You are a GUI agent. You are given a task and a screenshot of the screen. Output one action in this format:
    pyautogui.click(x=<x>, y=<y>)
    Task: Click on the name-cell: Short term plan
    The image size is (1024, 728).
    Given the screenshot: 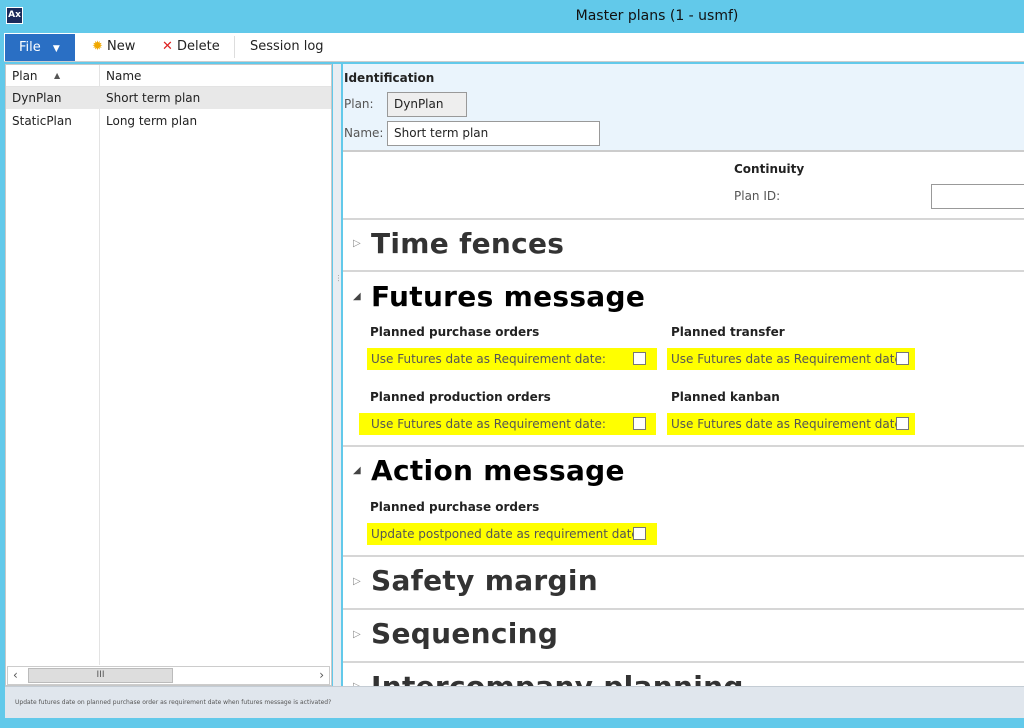 What is the action you would take?
    pyautogui.click(x=153, y=98)
    